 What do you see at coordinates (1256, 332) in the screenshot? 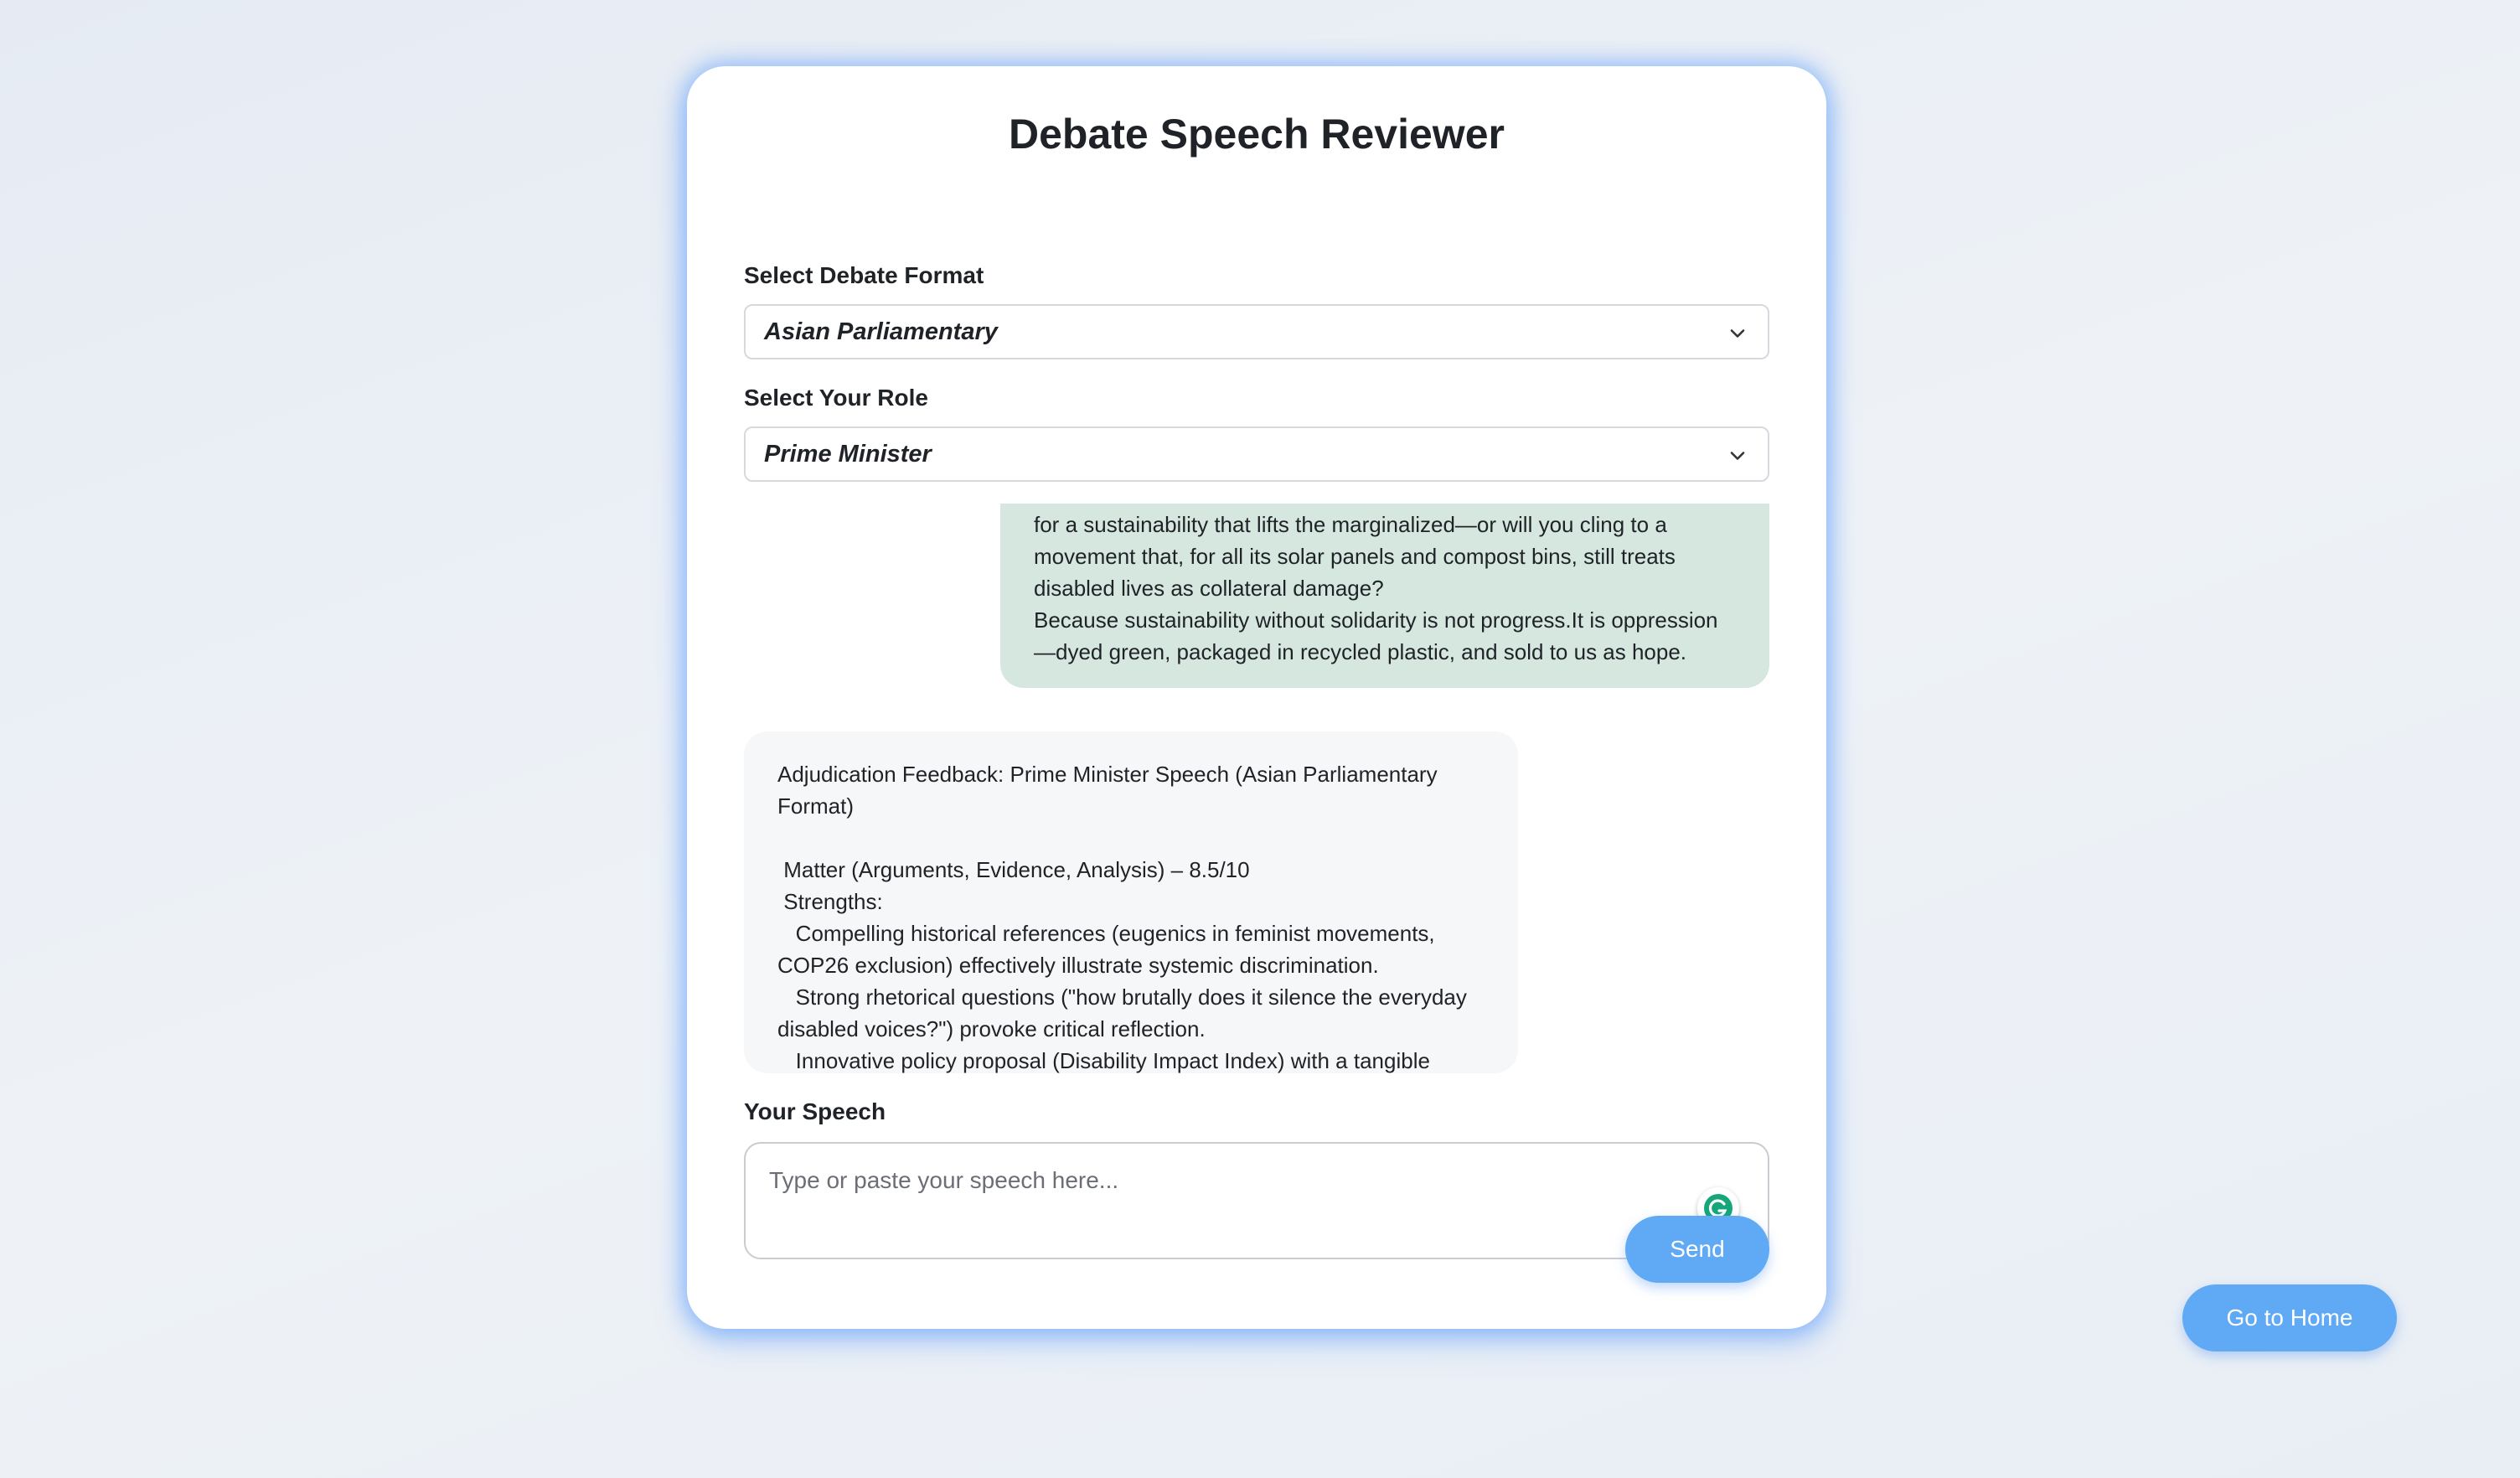
I see `format-select: Asian Parliamentary` at bounding box center [1256, 332].